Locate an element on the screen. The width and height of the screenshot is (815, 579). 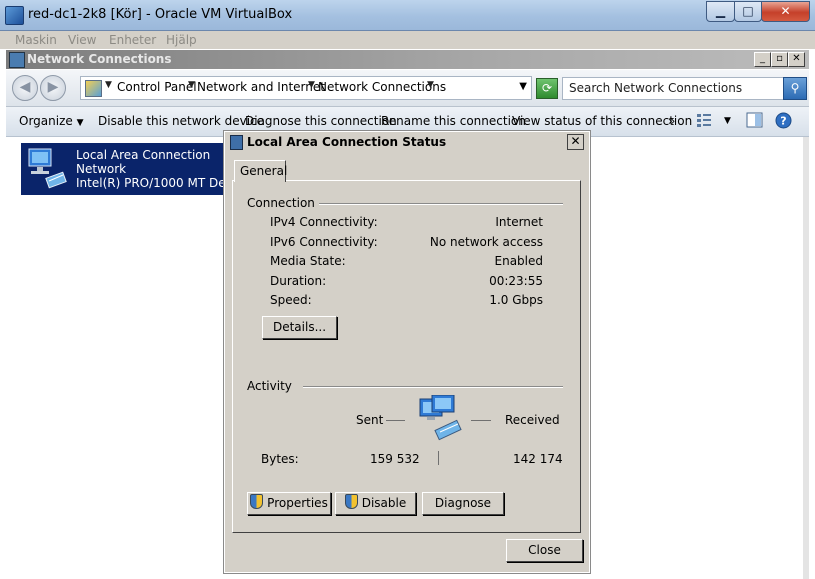
explorer-close-button: ✕ is located at coordinates (796, 59).